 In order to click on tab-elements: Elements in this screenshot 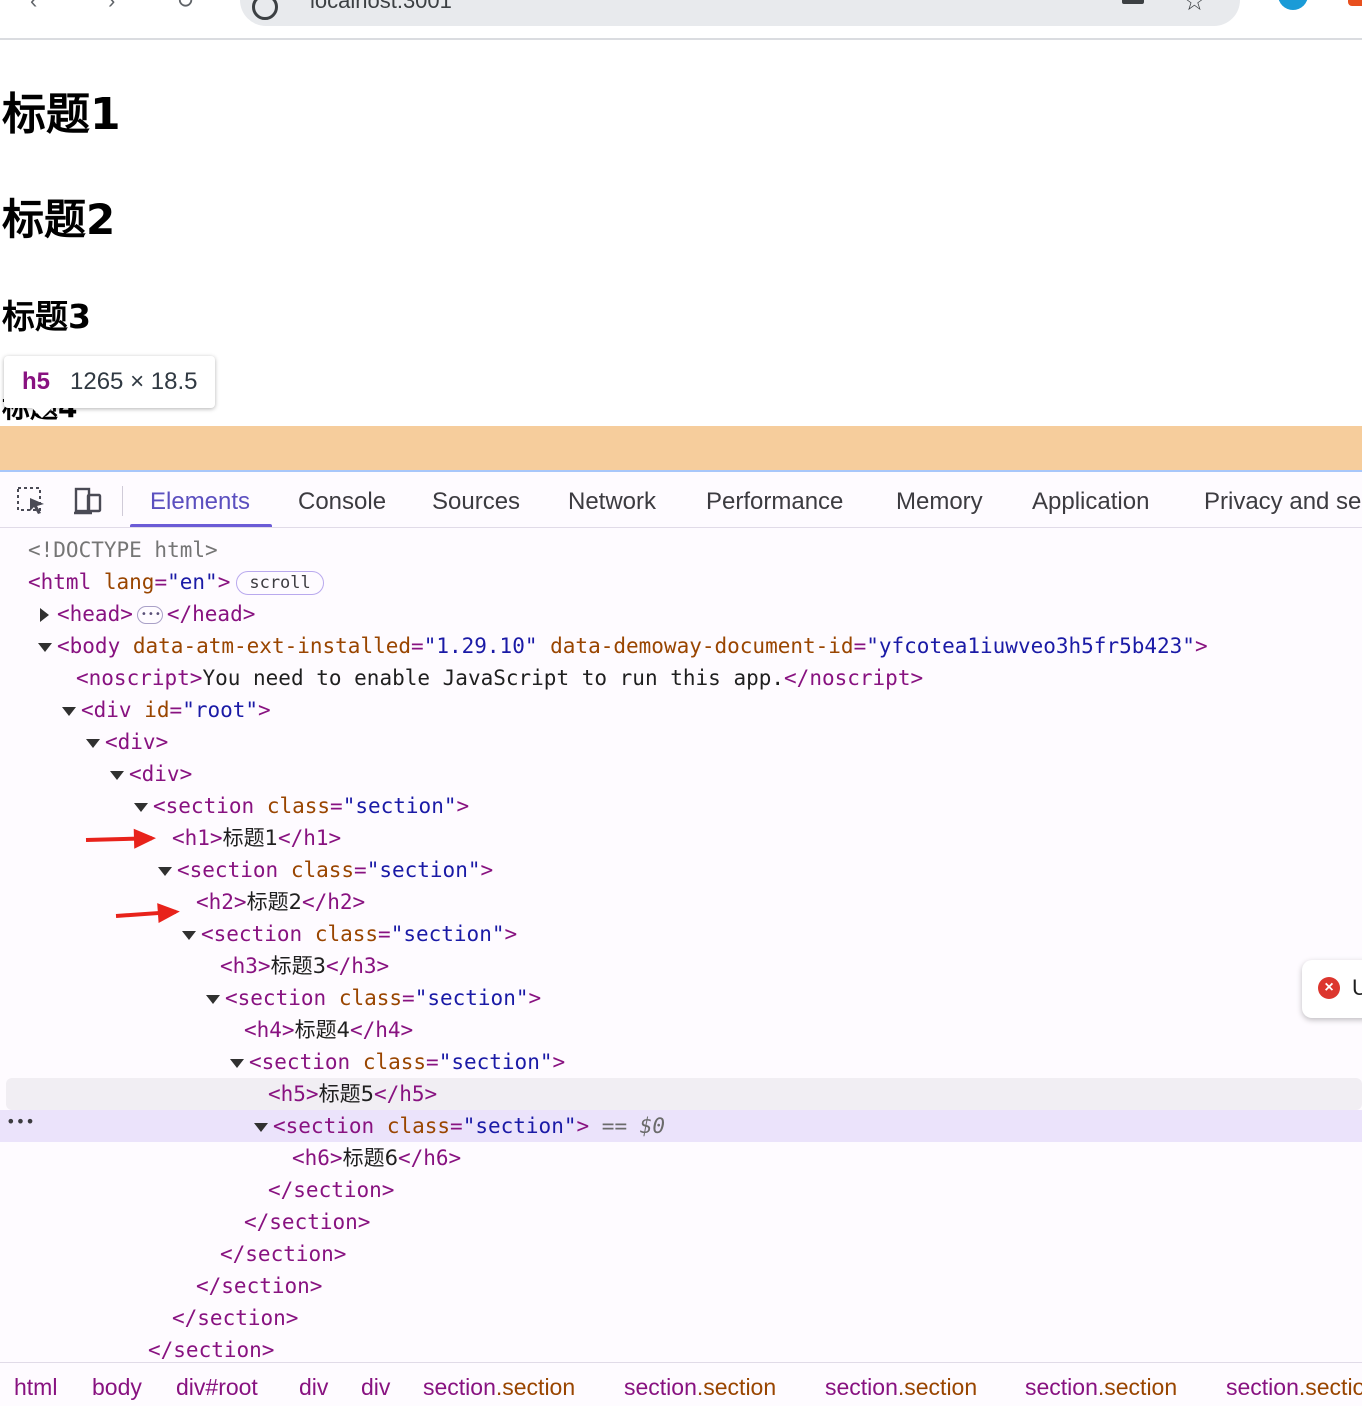, I will do `click(201, 499)`.